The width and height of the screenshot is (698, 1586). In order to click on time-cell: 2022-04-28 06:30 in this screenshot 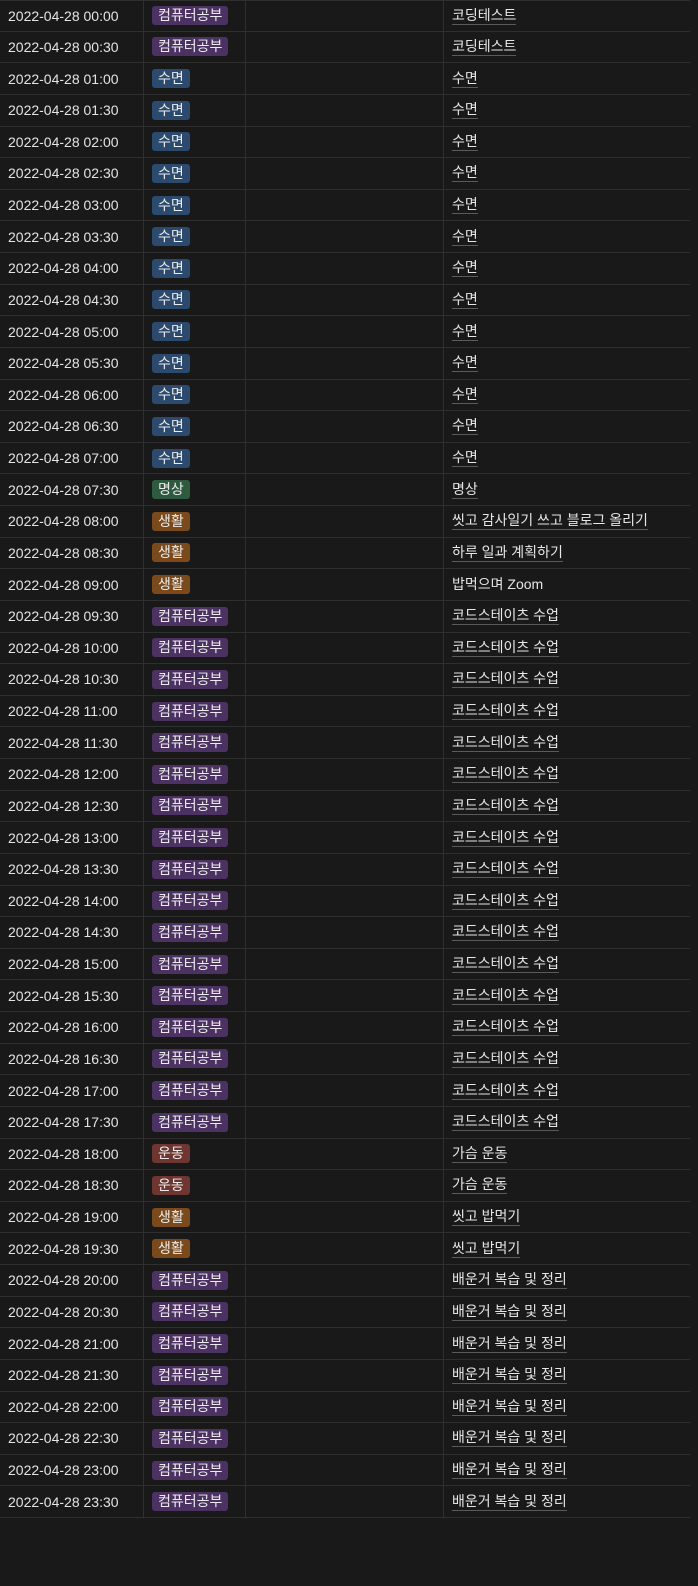, I will do `click(72, 426)`.